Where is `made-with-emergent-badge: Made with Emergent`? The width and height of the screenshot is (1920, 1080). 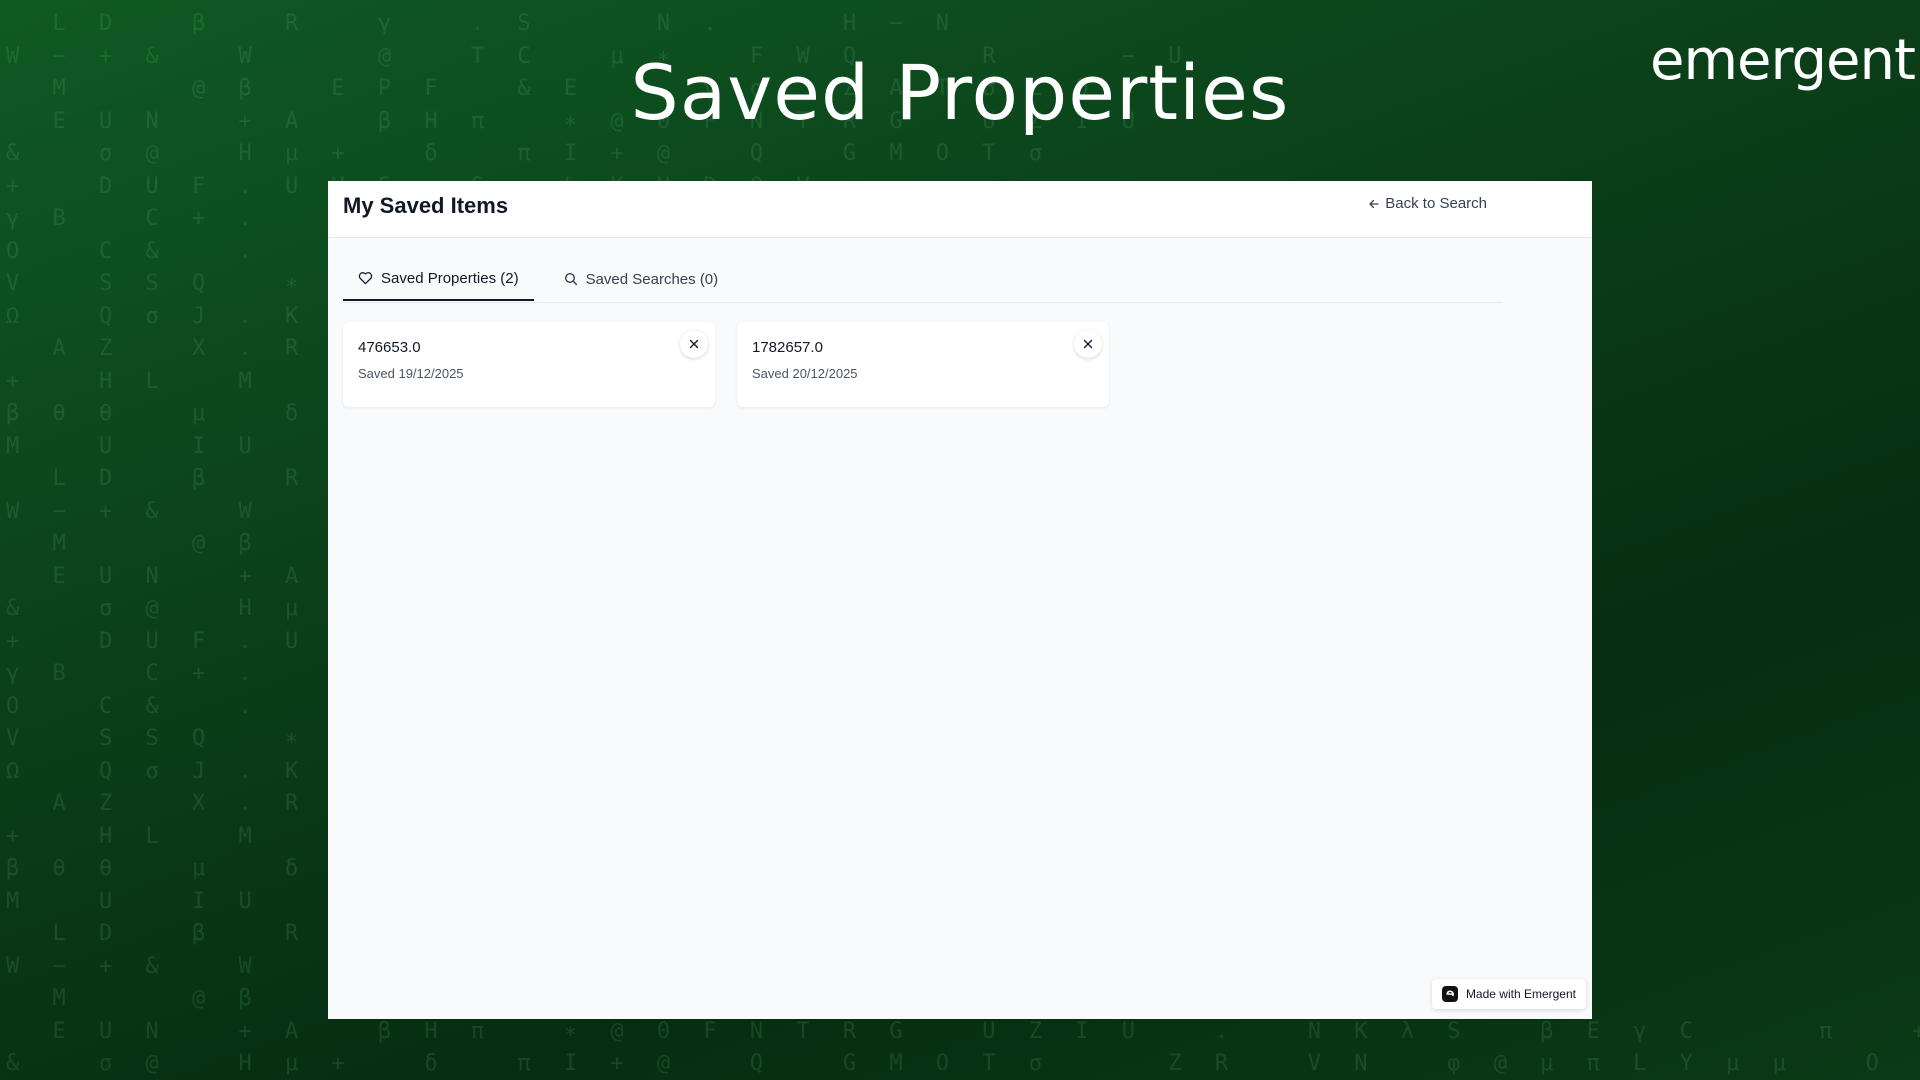
made-with-emergent-badge: Made with Emergent is located at coordinates (1508, 994).